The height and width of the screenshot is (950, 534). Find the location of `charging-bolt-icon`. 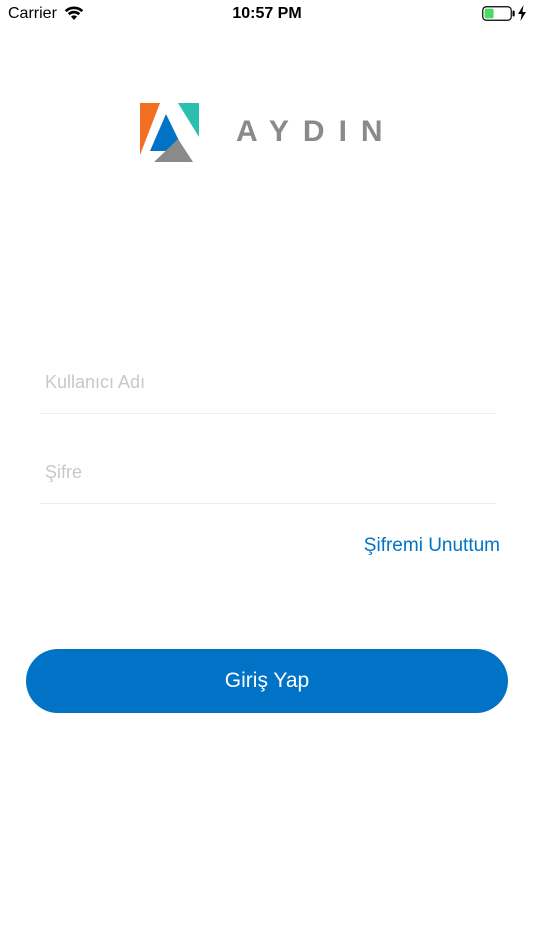

charging-bolt-icon is located at coordinates (522, 13).